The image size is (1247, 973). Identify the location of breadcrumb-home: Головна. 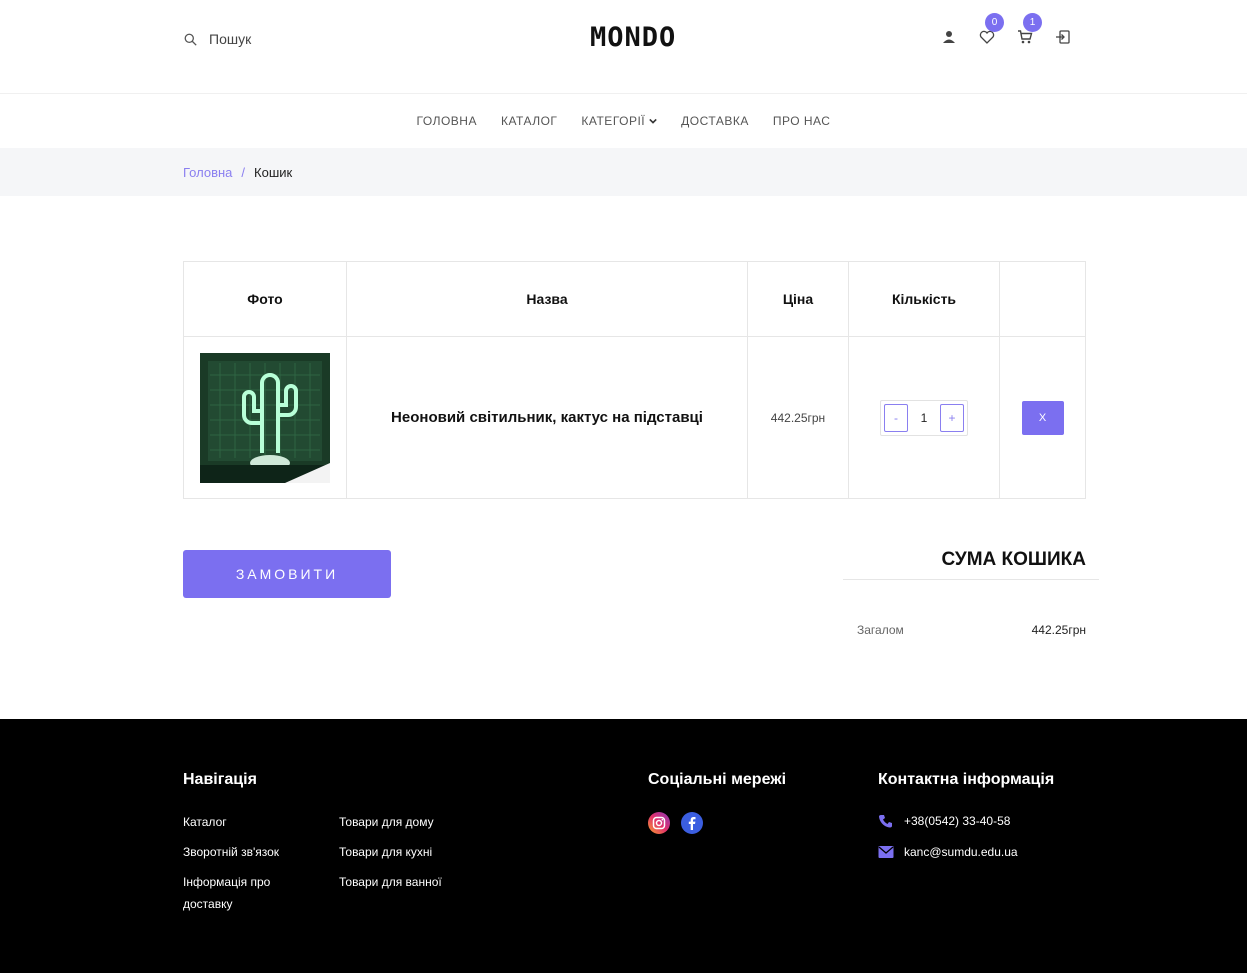
(207, 172).